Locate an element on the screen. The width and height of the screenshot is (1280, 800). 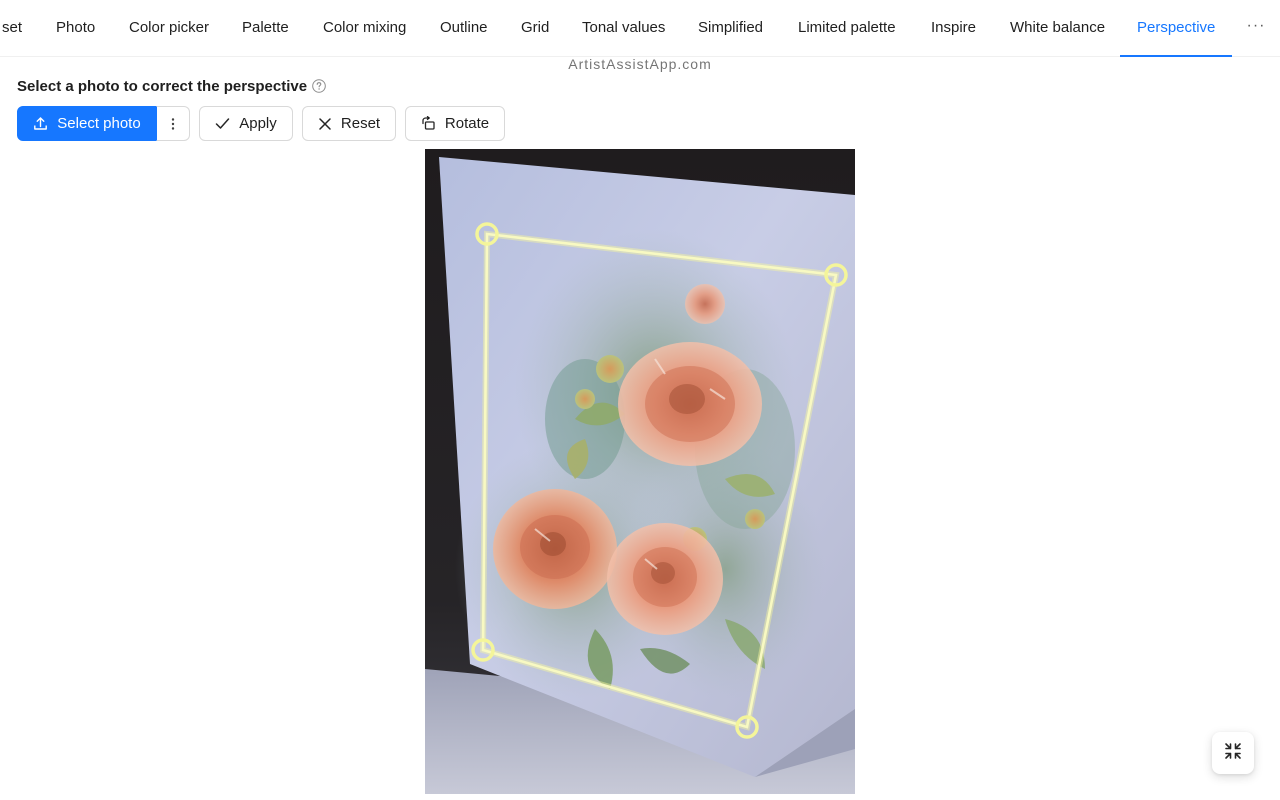
tab-preset: set is located at coordinates (12, 28).